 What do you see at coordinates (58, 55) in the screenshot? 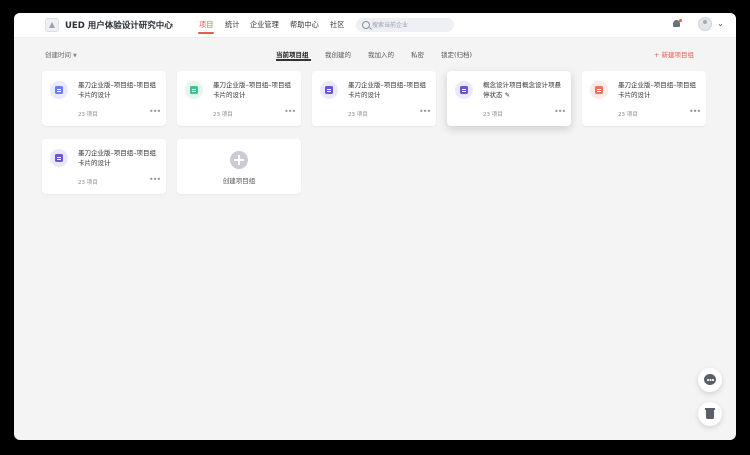
I see `sort-label: 创建时间` at bounding box center [58, 55].